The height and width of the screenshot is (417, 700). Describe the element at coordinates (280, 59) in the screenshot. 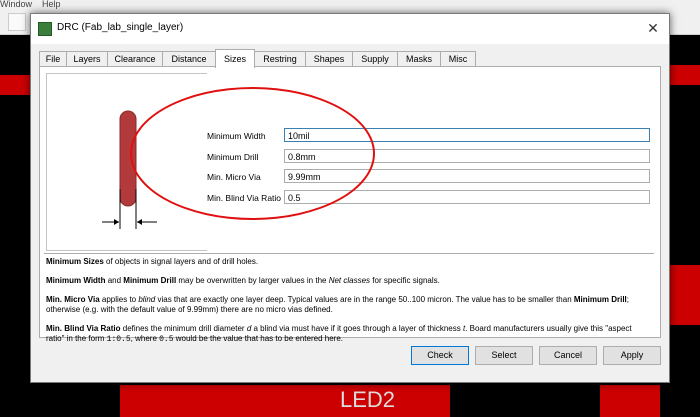

I see `tab-restring: Restring` at that location.